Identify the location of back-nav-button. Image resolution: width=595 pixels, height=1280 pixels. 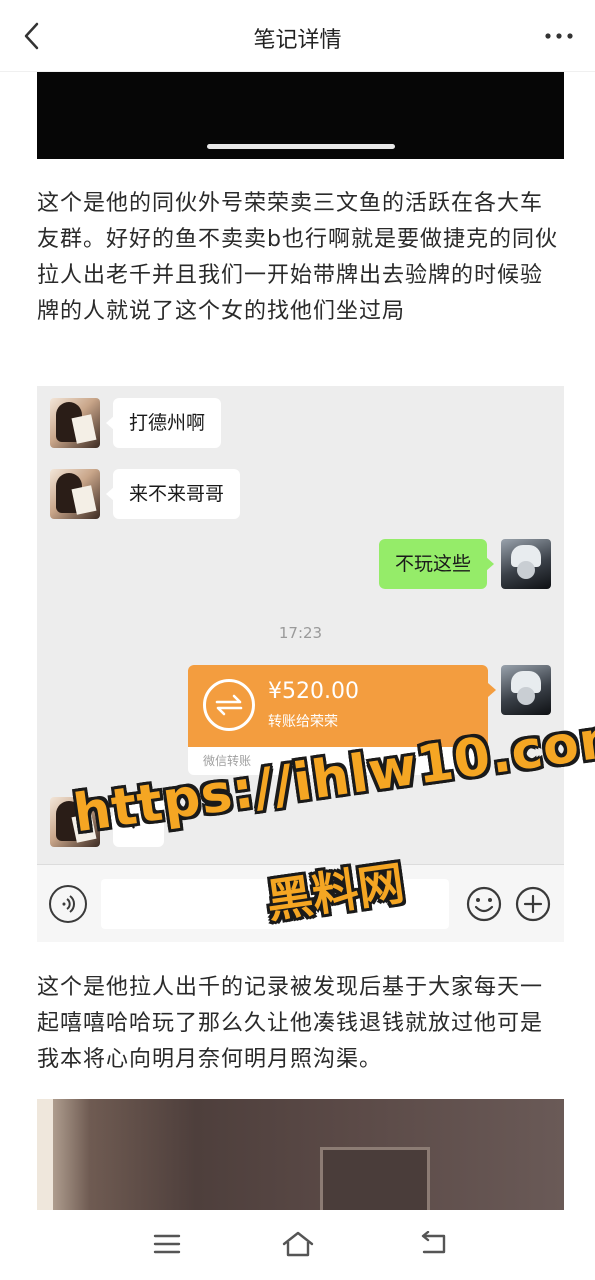
(433, 1244).